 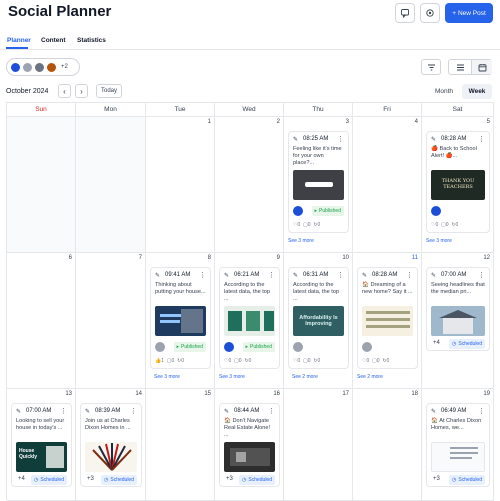 What do you see at coordinates (469, 13) in the screenshot?
I see `new-post-button: + New Post` at bounding box center [469, 13].